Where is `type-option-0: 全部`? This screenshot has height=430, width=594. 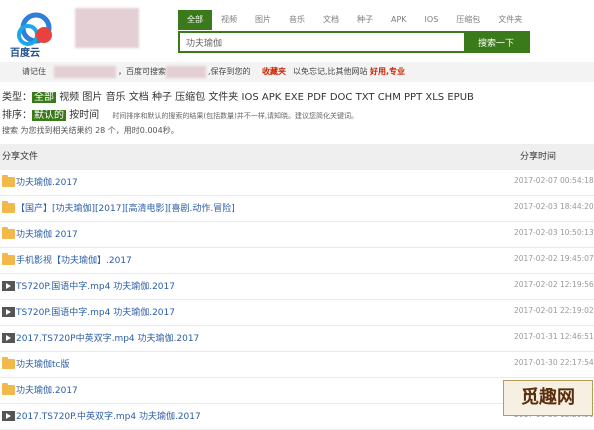 type-option-0: 全部 is located at coordinates (44, 97).